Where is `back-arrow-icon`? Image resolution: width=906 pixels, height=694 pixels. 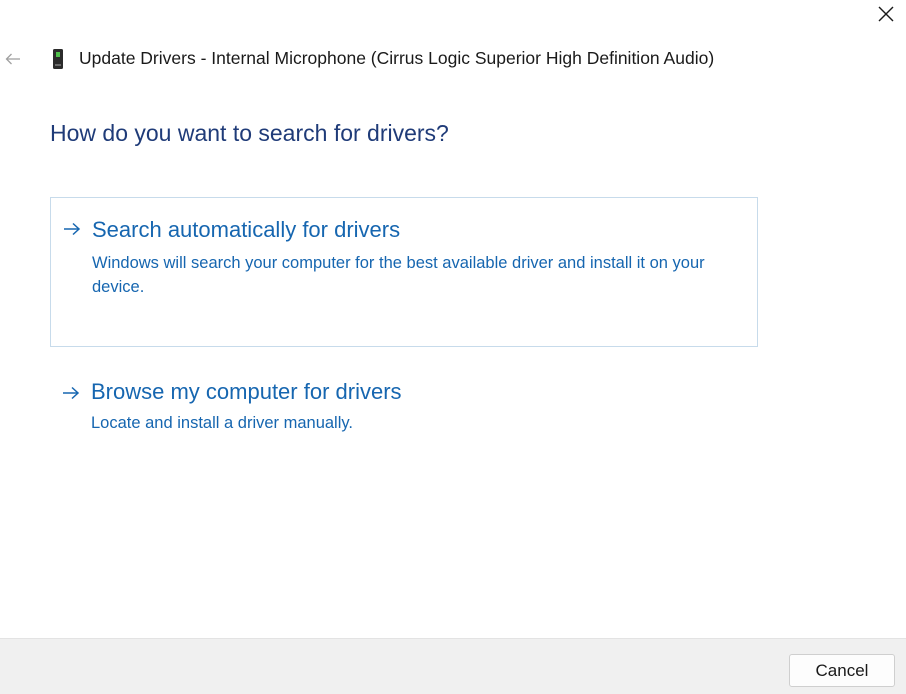
back-arrow-icon is located at coordinates (12, 59).